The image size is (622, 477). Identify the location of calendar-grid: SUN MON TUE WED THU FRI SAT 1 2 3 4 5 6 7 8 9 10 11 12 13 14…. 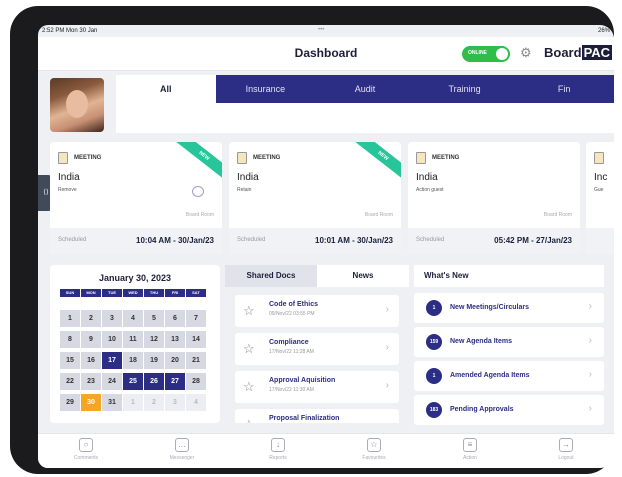
(133, 351).